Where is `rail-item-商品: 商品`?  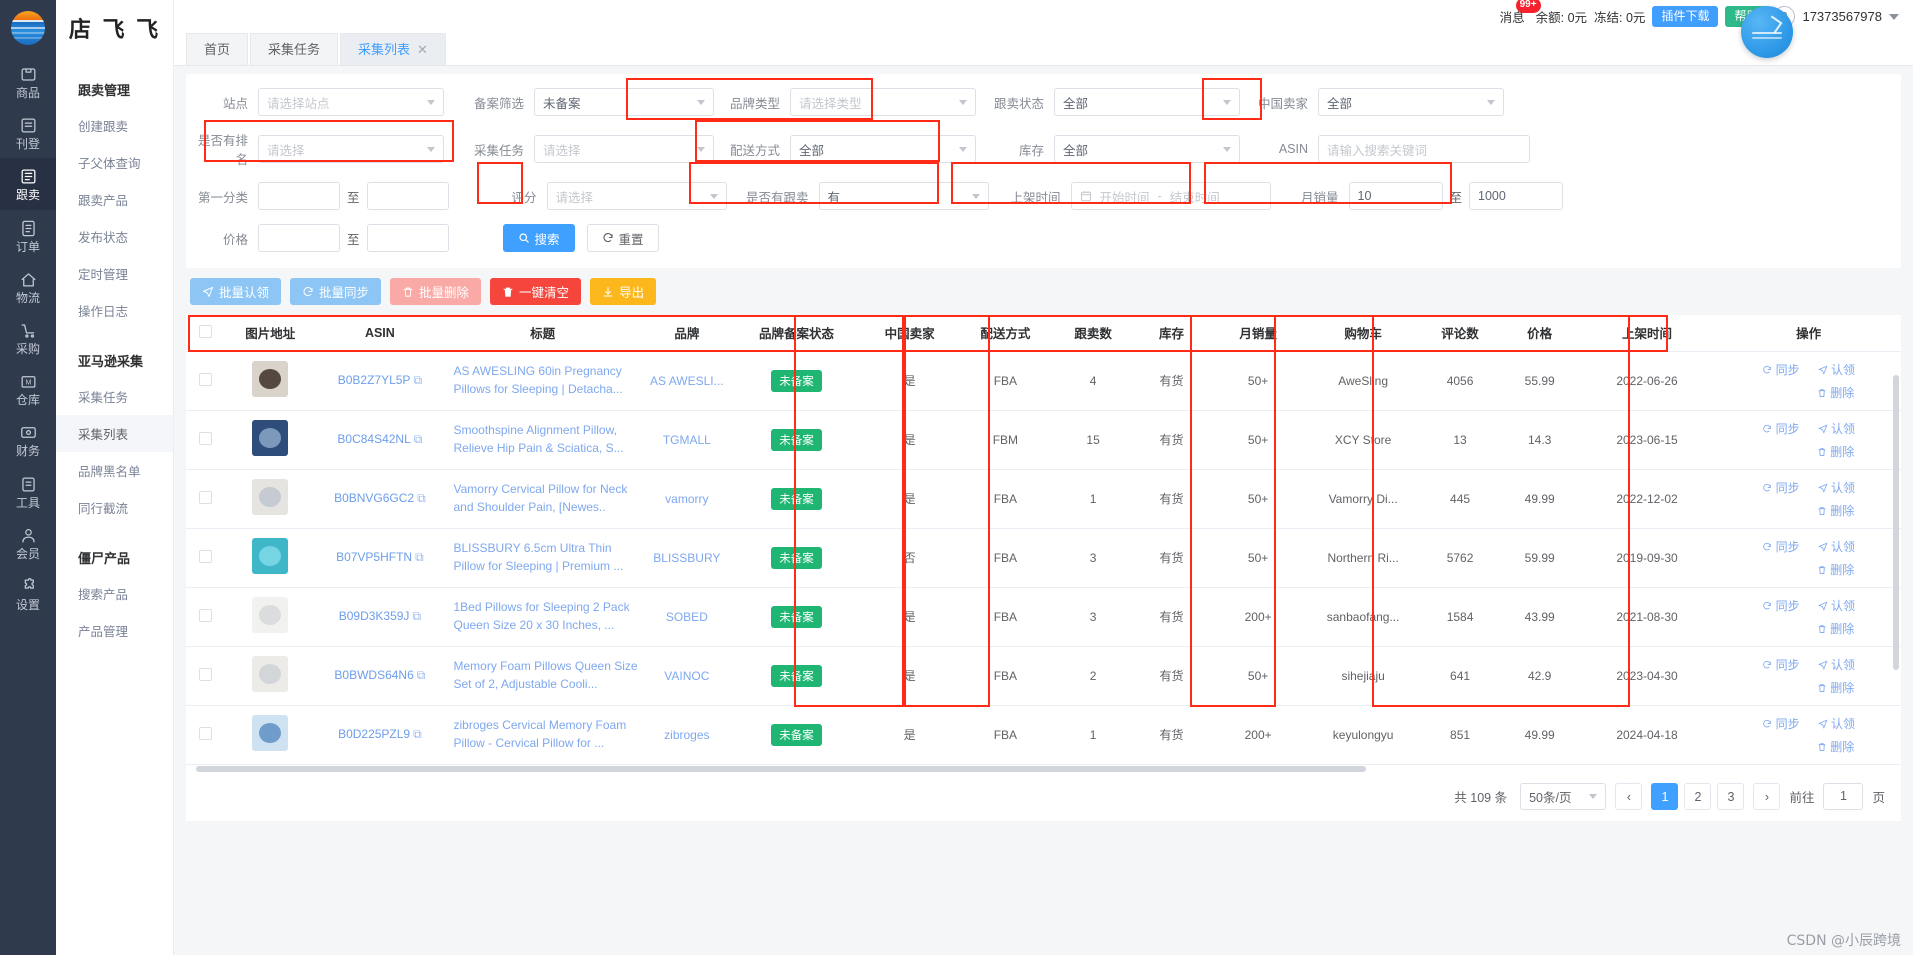
rail-item-商品: 商品 is located at coordinates (28, 81).